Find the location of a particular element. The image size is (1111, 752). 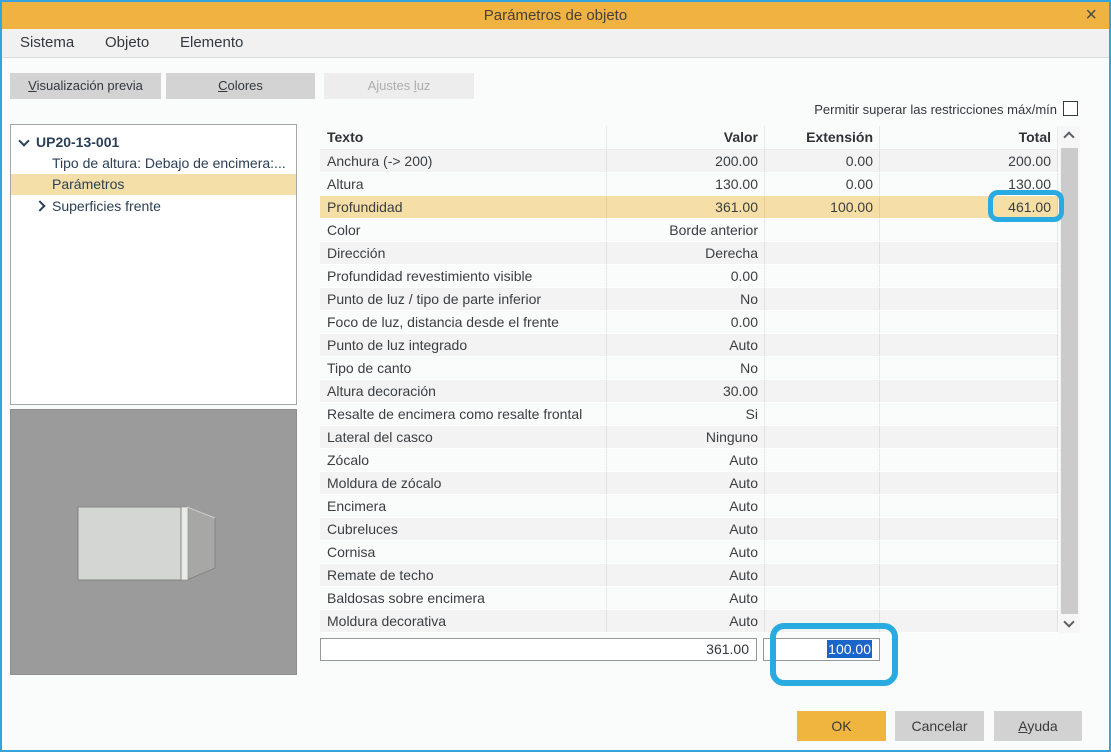

cell-texto: Punto de luz integrado is located at coordinates (463, 345).